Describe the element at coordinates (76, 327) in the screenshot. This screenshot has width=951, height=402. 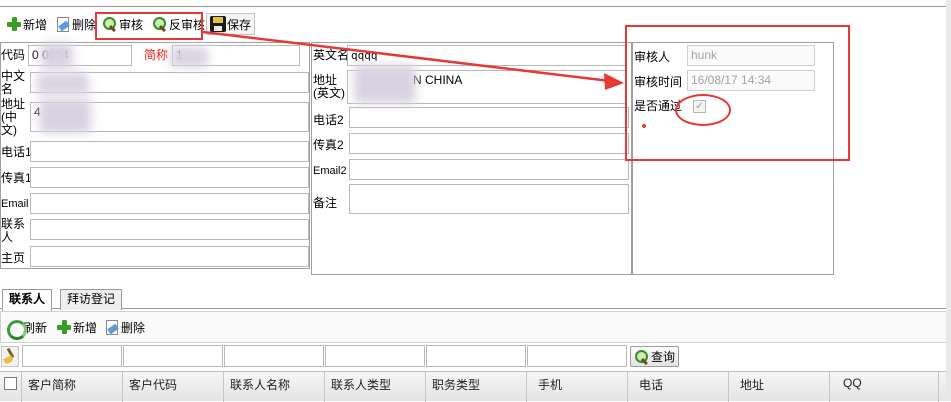
I see `contacts-add-button: 新增` at that location.